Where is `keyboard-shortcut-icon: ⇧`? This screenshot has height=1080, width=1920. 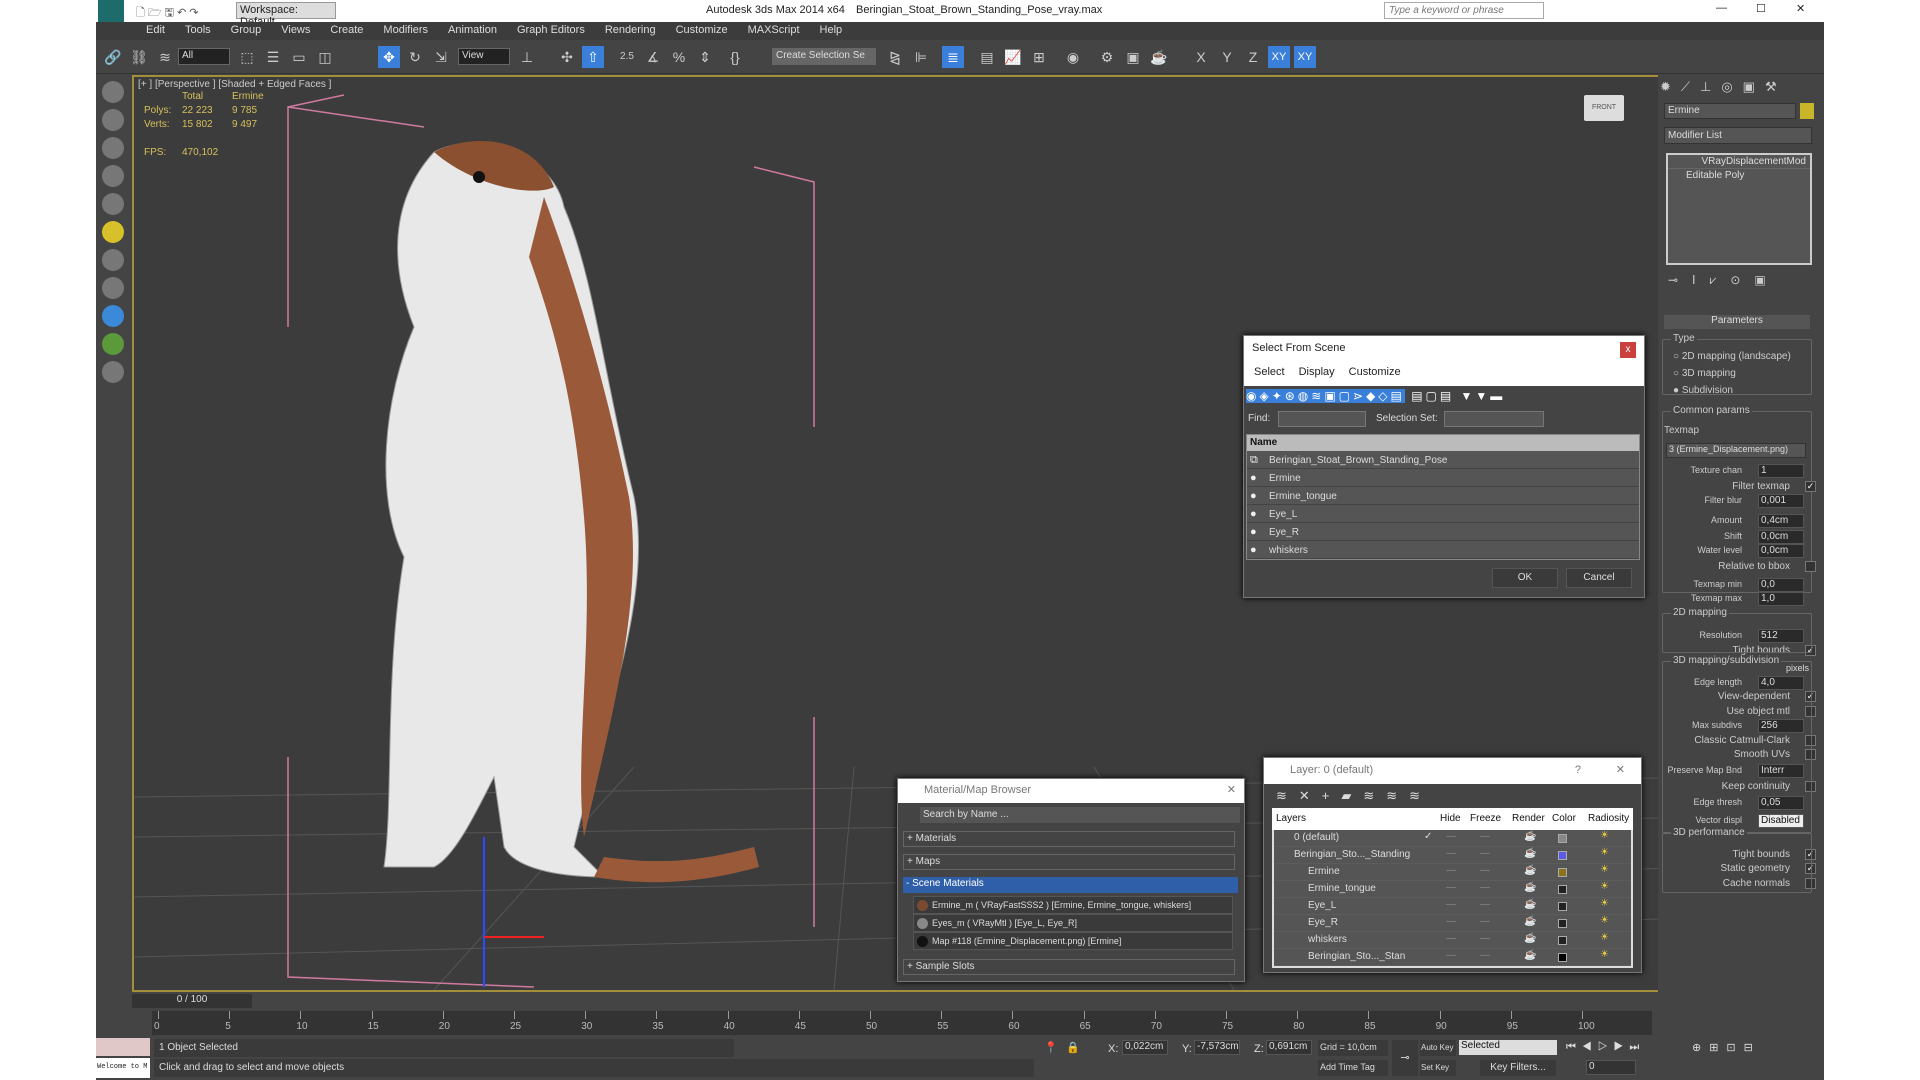 keyboard-shortcut-icon: ⇧ is located at coordinates (593, 57).